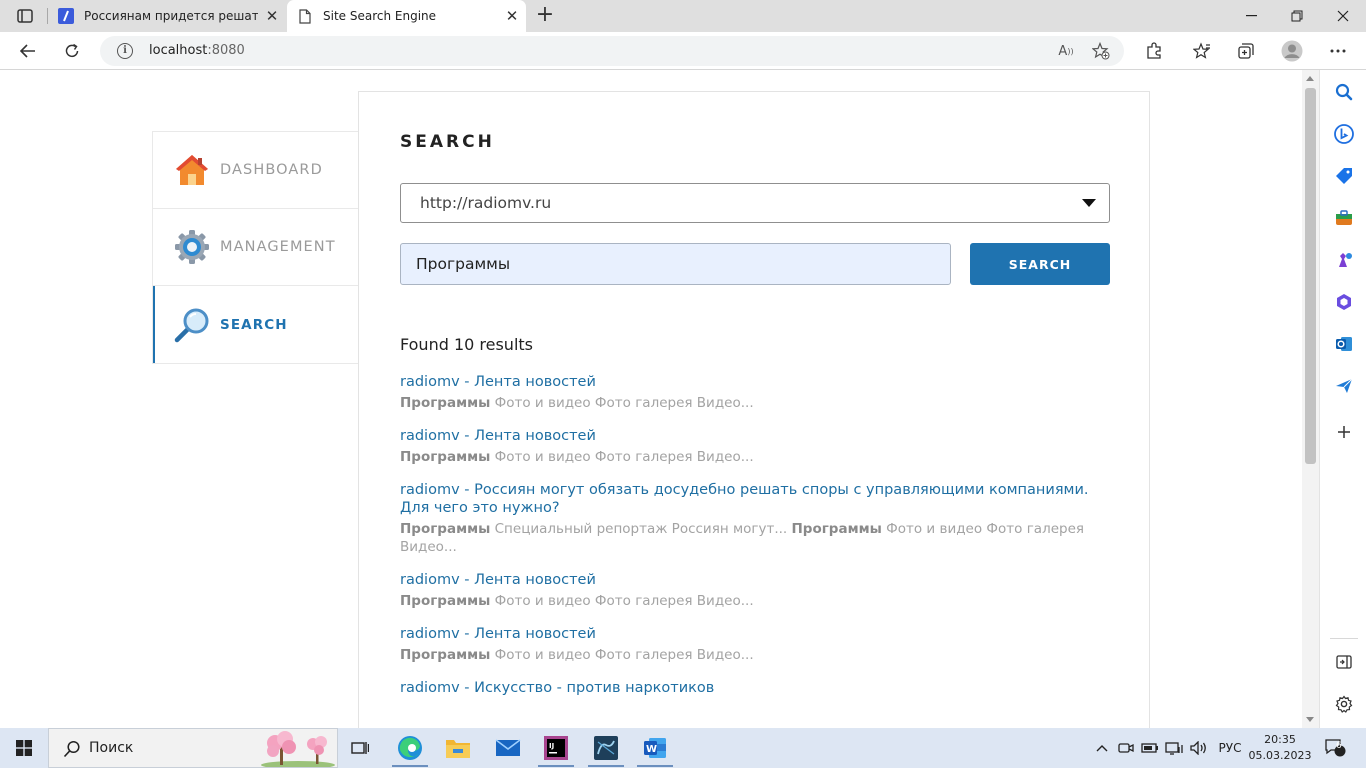 This screenshot has height=768, width=1366. I want to click on games-icon, so click(1344, 260).